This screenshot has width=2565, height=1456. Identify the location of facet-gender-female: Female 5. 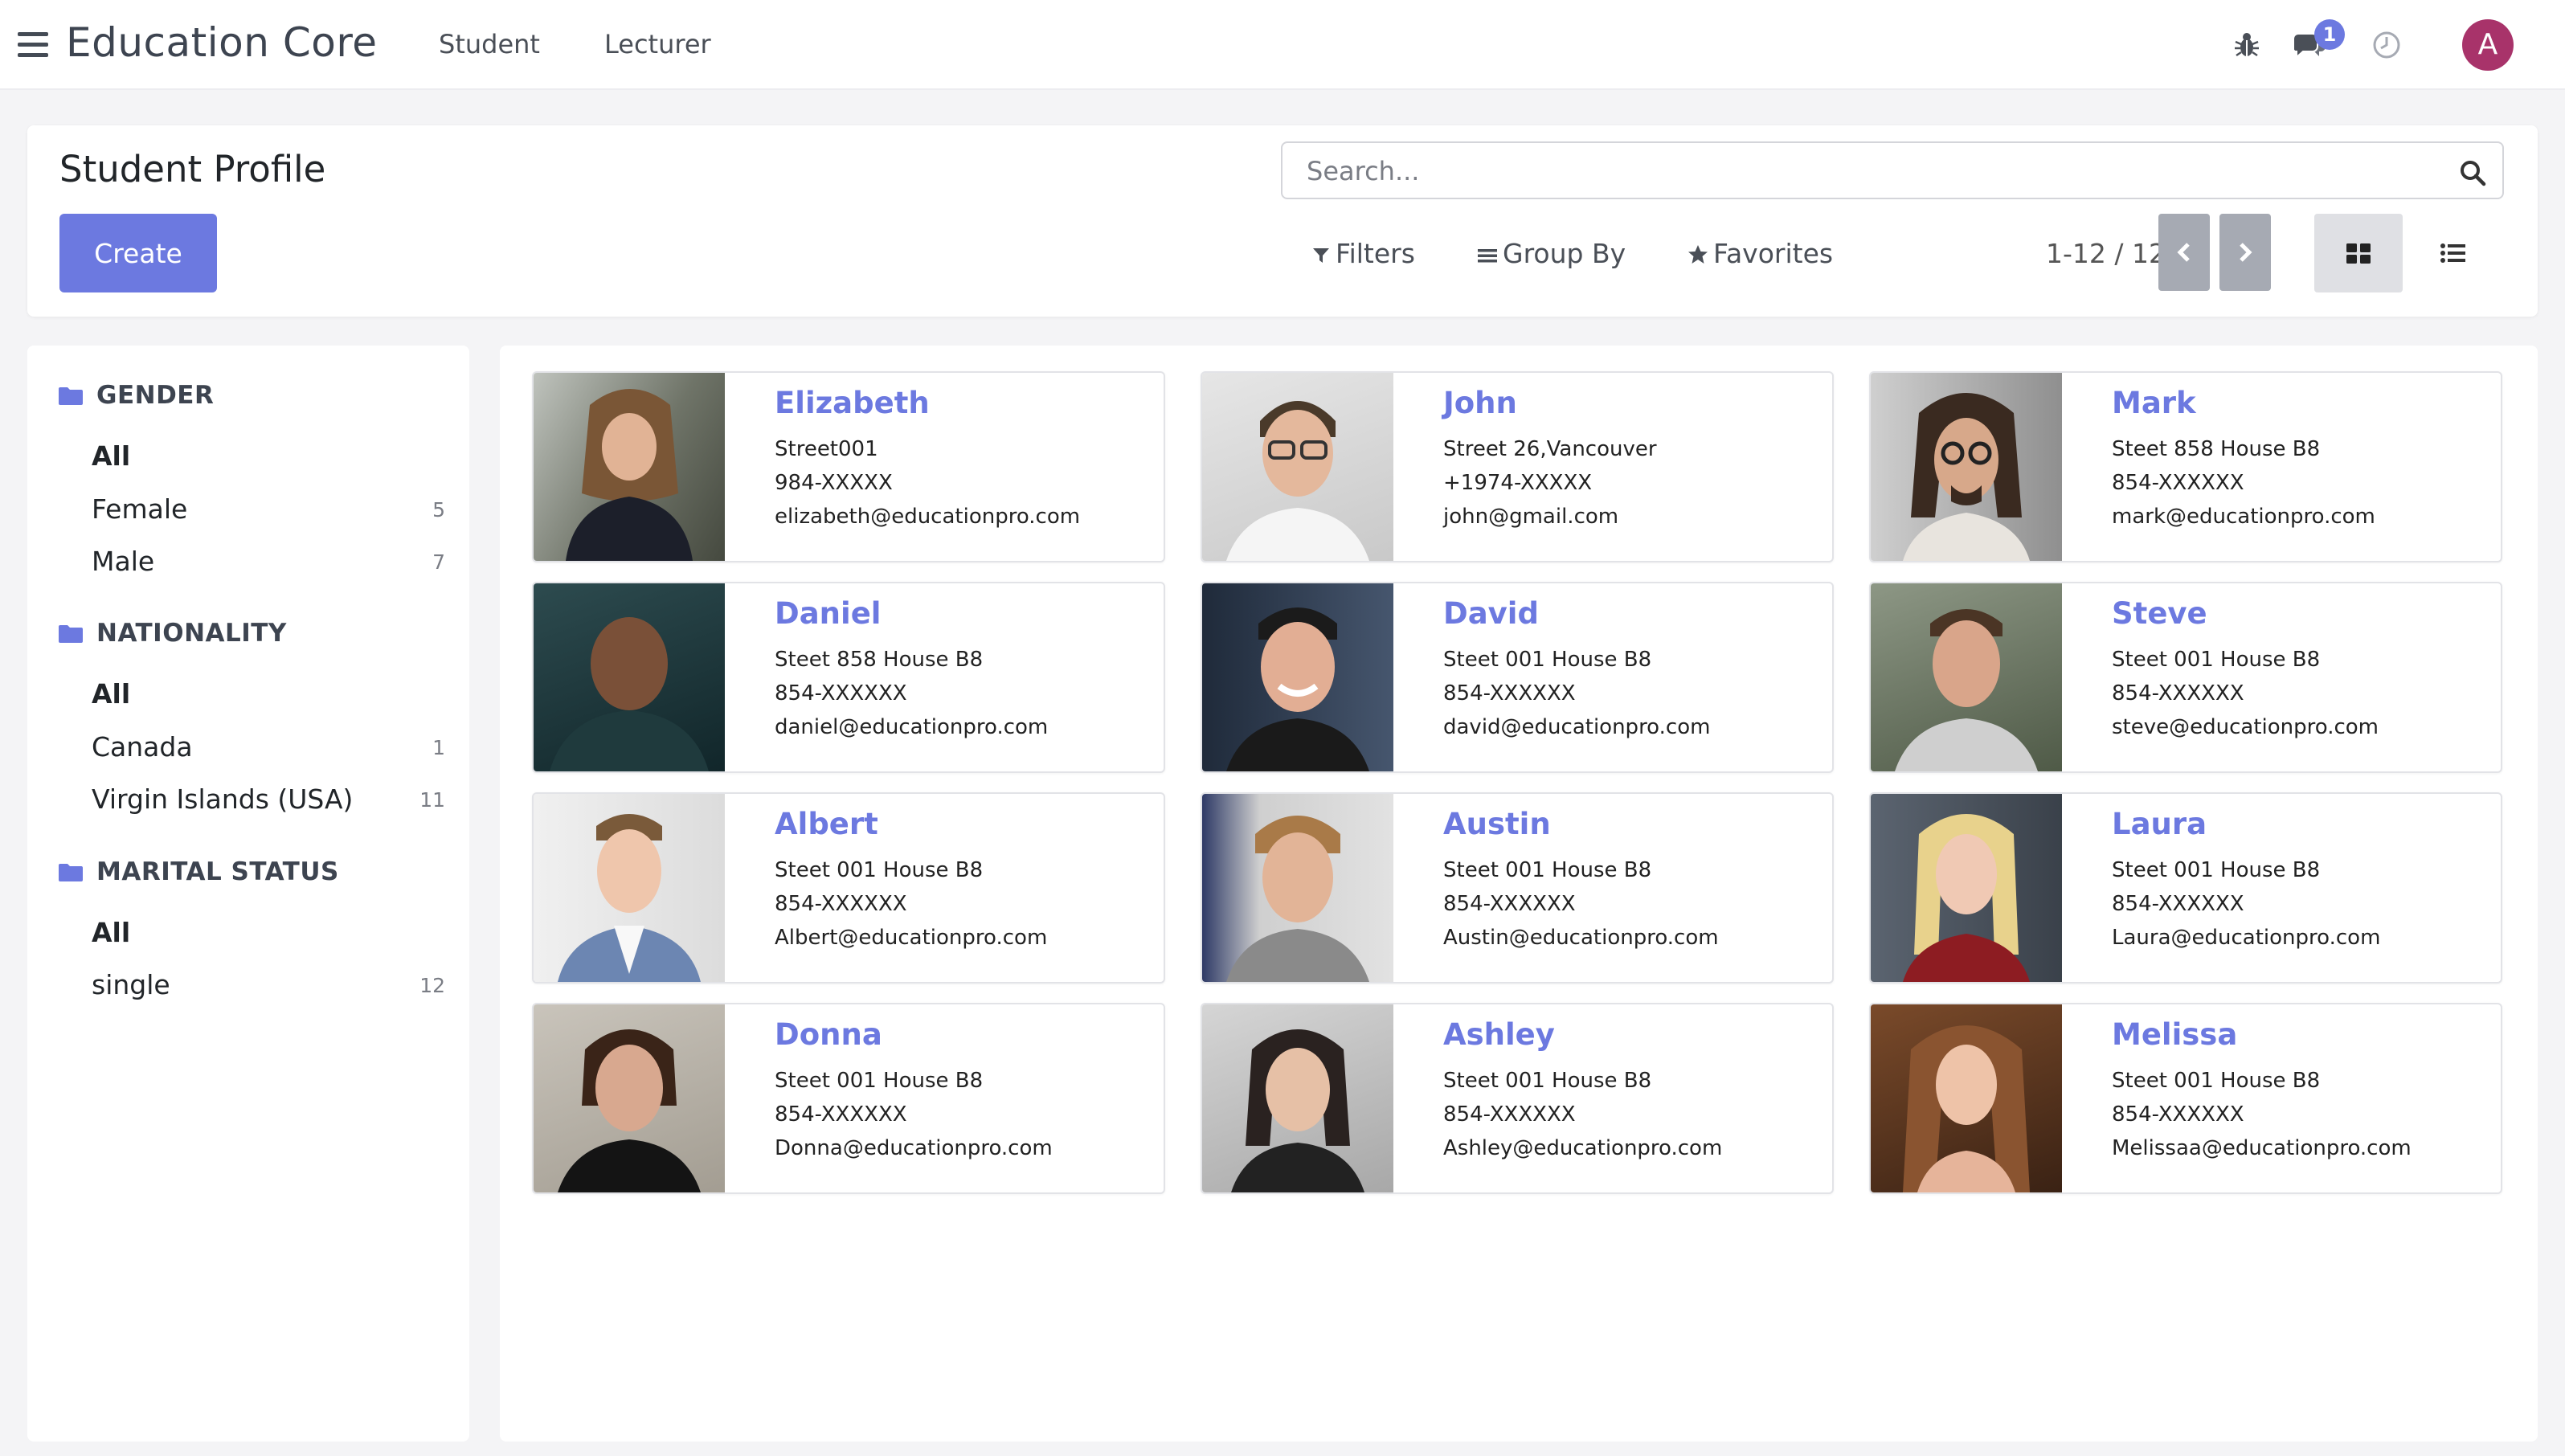
(268, 507).